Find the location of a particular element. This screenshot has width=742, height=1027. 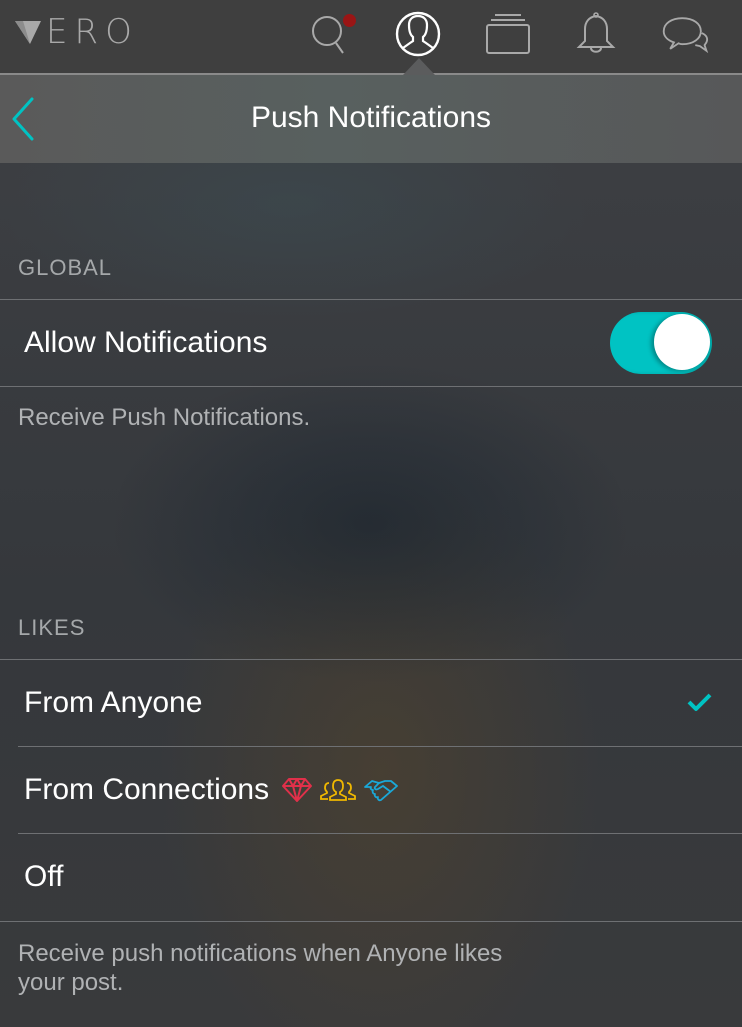

checkmark-icon is located at coordinates (699, 702).